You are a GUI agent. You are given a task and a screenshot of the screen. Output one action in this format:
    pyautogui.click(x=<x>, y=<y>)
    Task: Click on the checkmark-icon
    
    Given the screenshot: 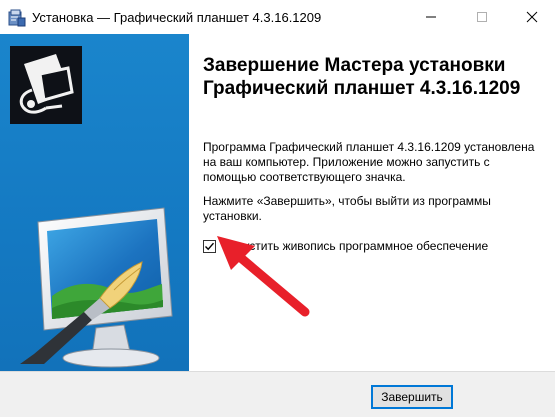 What is the action you would take?
    pyautogui.click(x=210, y=246)
    